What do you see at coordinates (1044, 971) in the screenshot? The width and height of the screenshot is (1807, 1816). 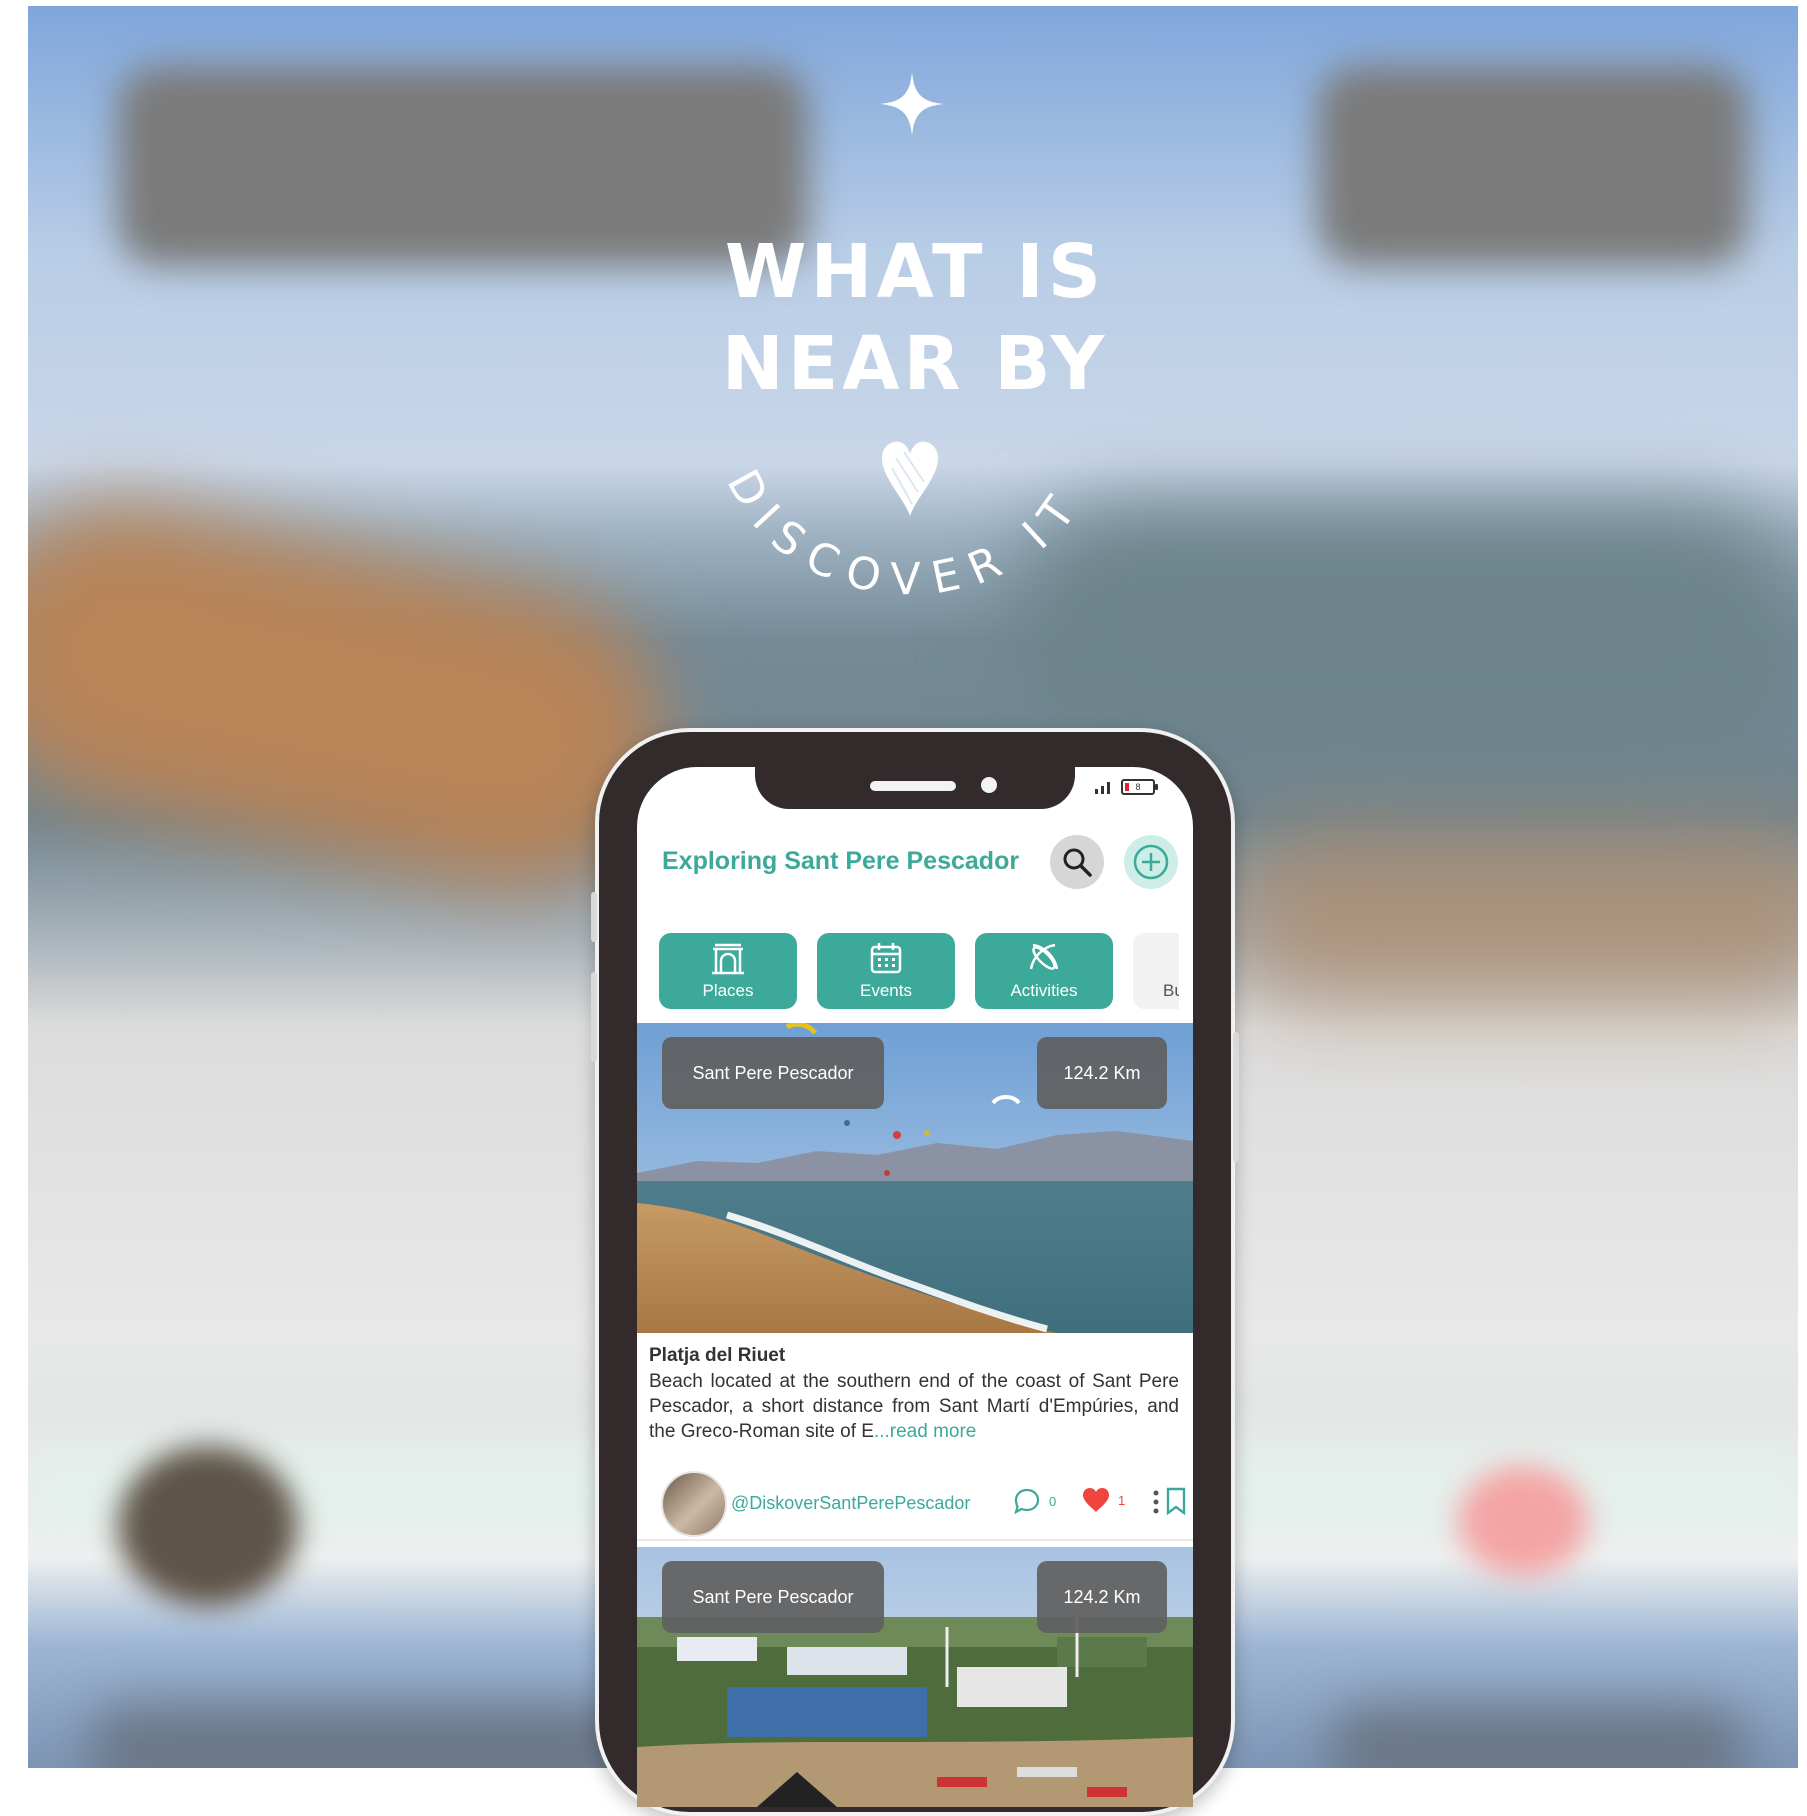 I see `tab-activities: Activities` at bounding box center [1044, 971].